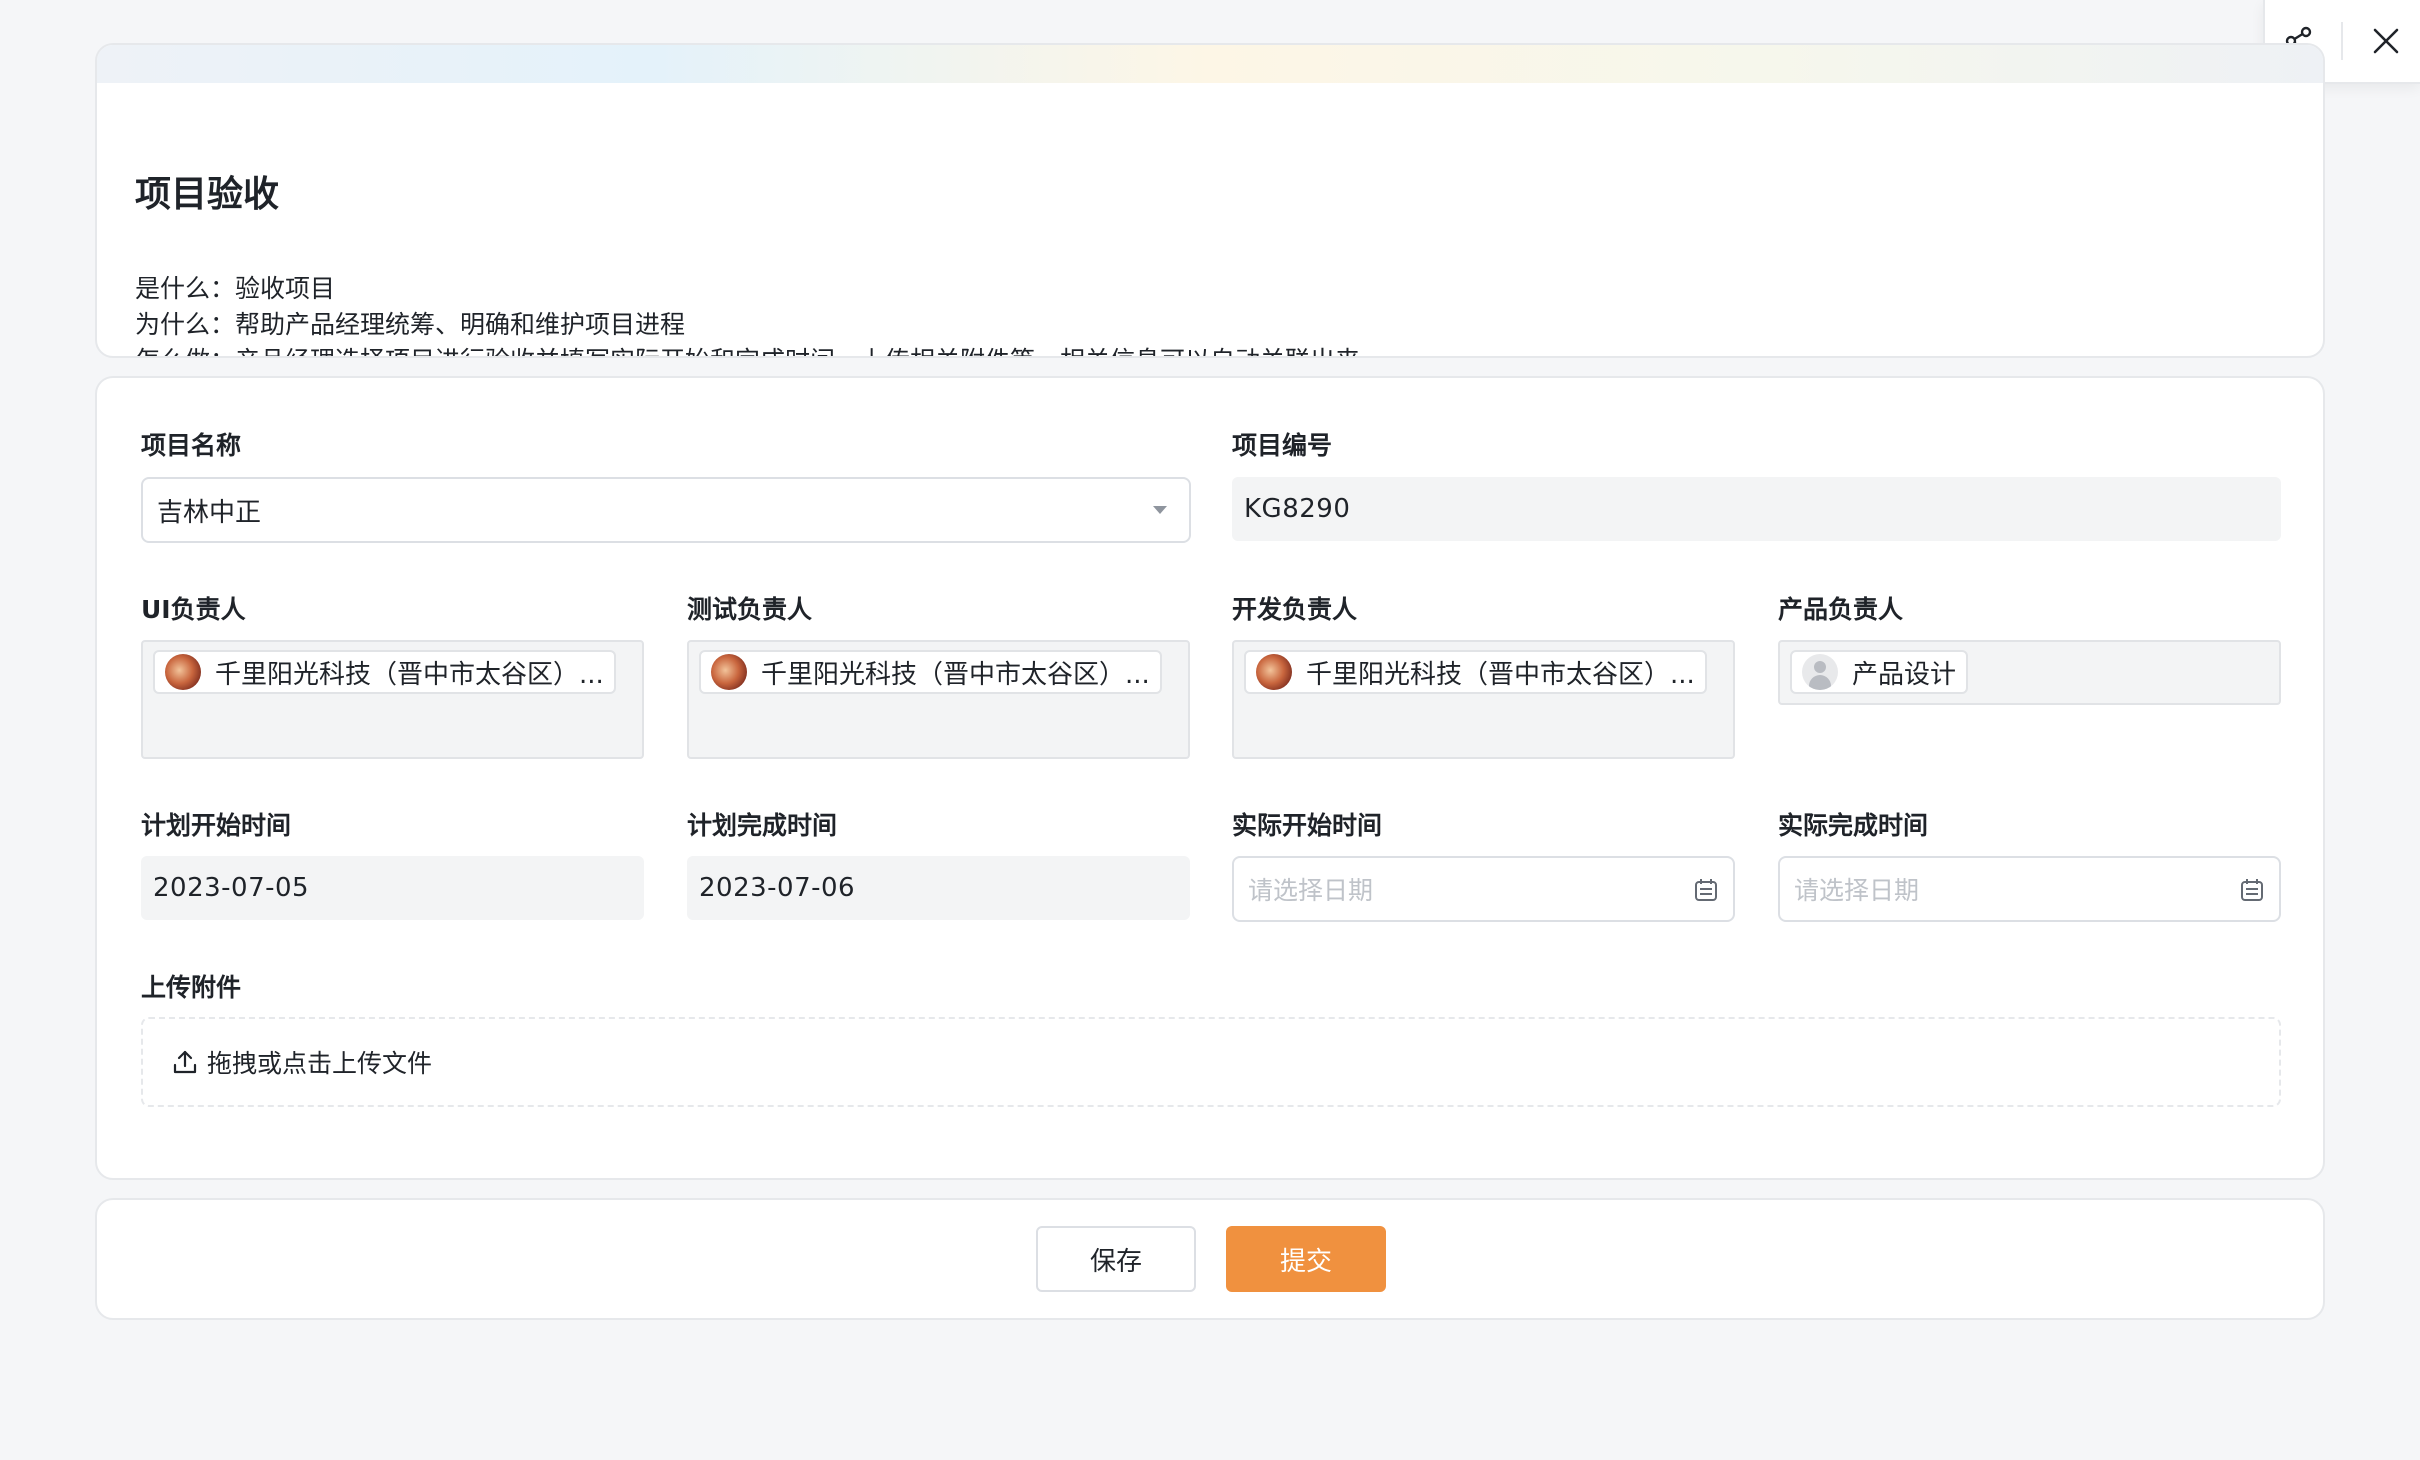 The height and width of the screenshot is (1460, 2420). Describe the element at coordinates (750, 609) in the screenshot. I see `test-owner-label: 测试负责人` at that location.